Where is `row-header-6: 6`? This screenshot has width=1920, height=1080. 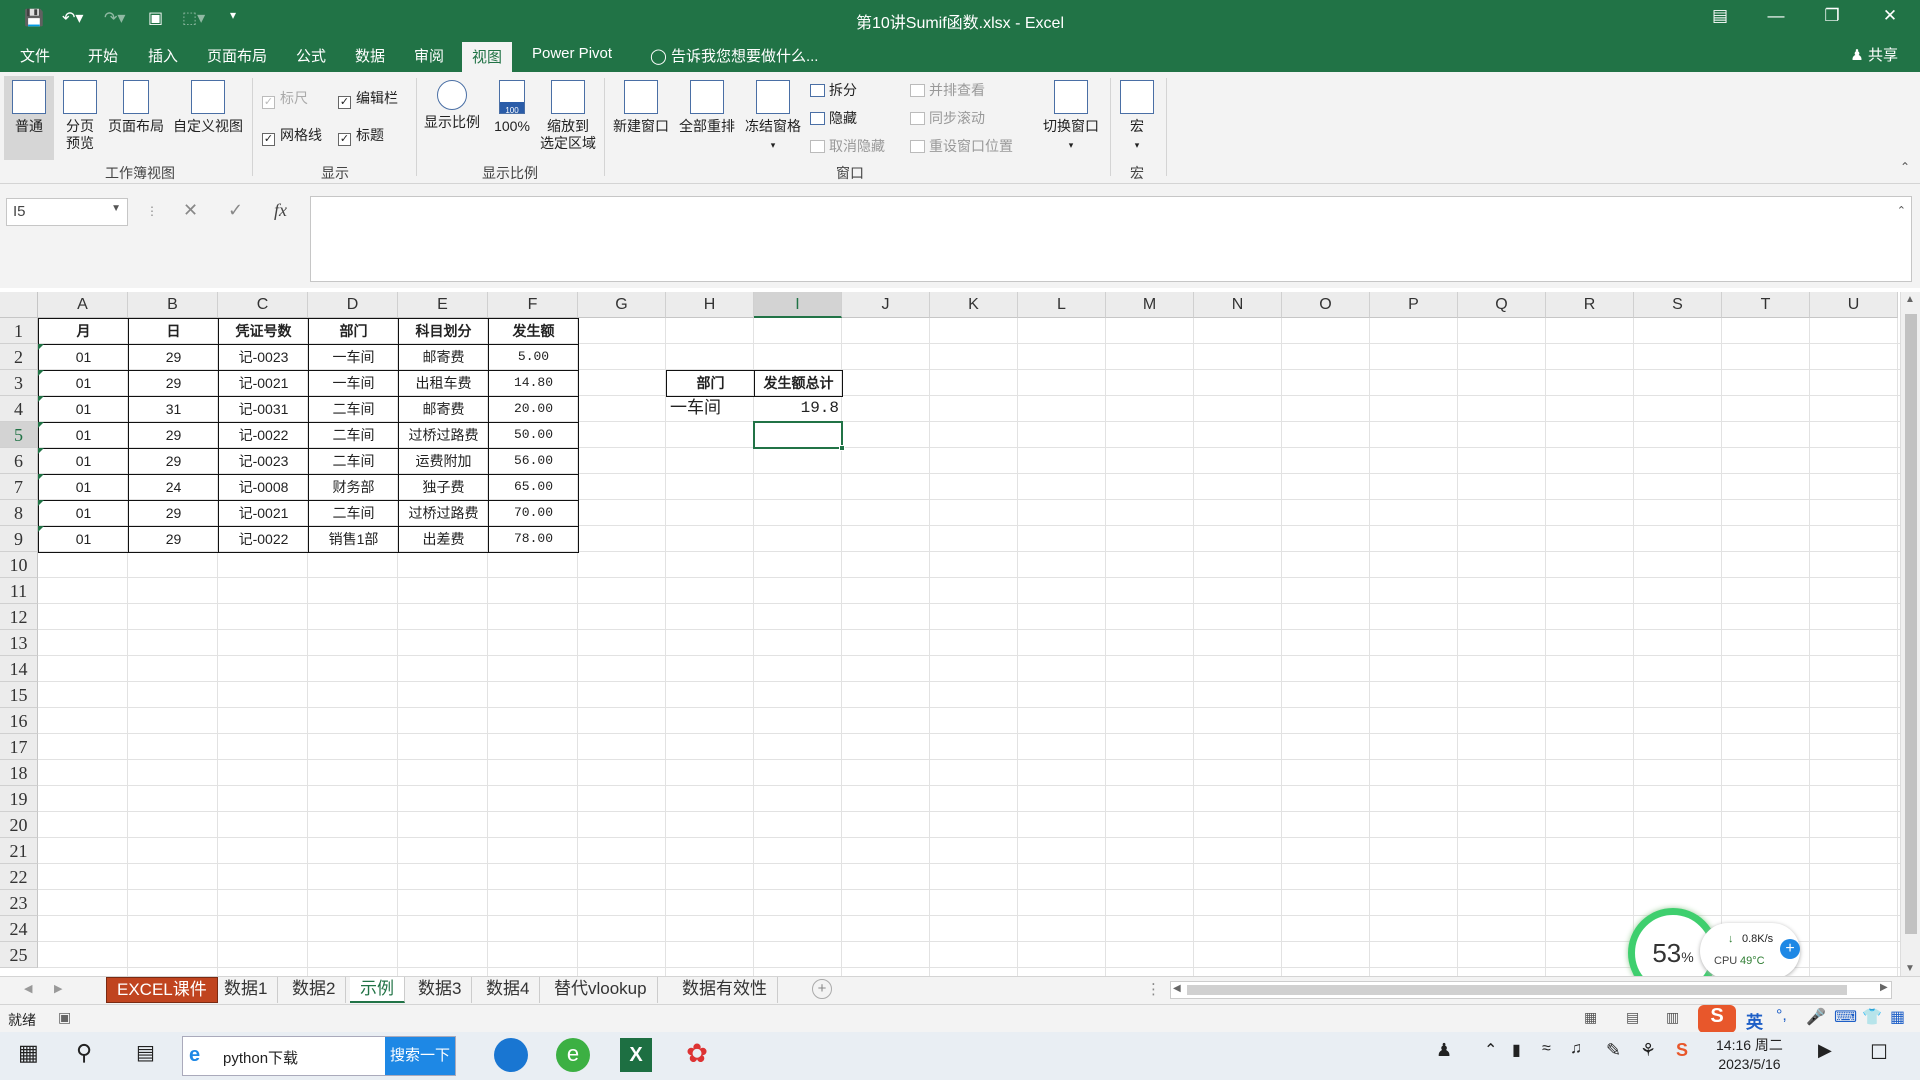
row-header-6: 6 is located at coordinates (19, 461).